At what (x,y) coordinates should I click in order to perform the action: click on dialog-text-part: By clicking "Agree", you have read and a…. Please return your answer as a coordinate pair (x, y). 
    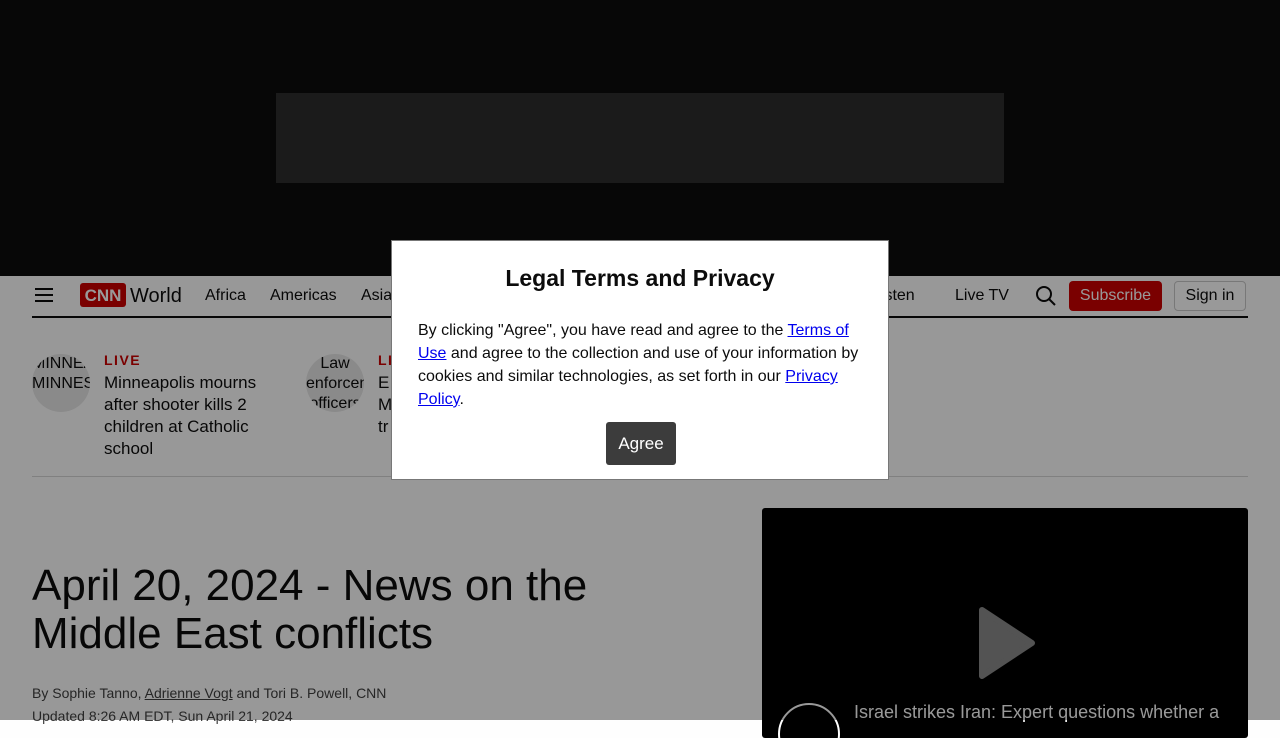
    Looking at the image, I should click on (603, 330).